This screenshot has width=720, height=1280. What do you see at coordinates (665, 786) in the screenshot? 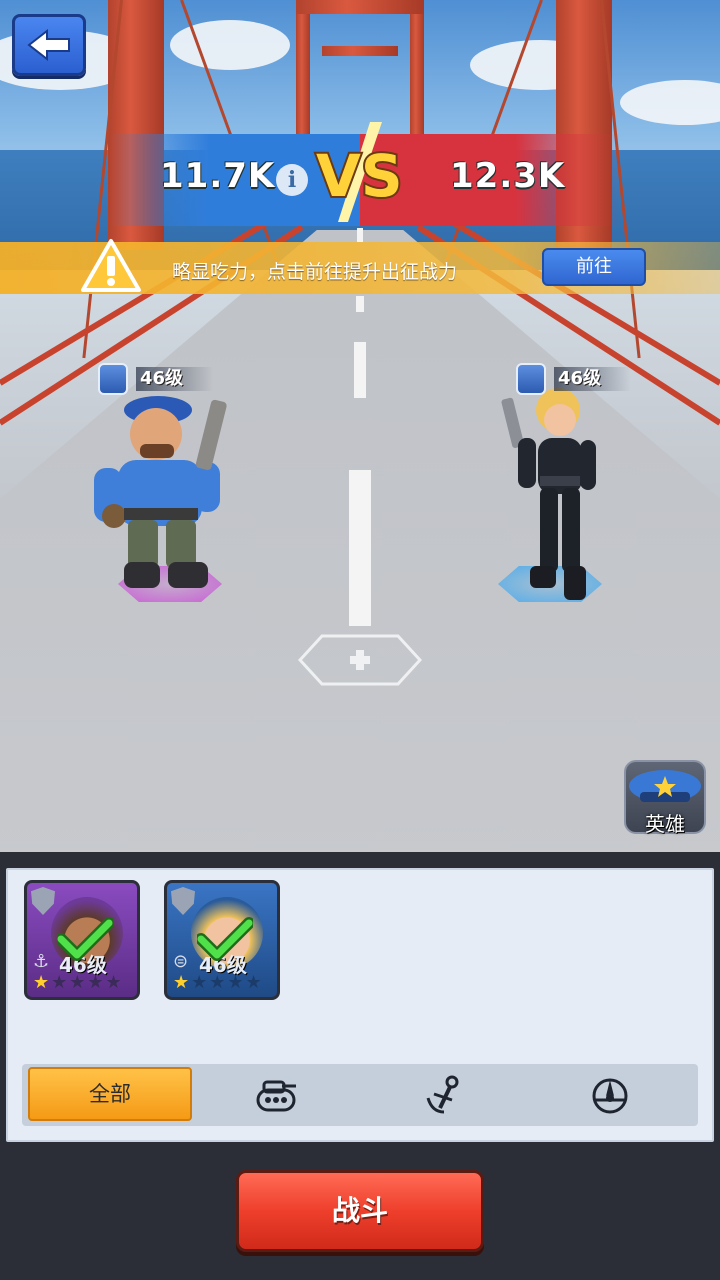
I see `officer-cap-icon` at bounding box center [665, 786].